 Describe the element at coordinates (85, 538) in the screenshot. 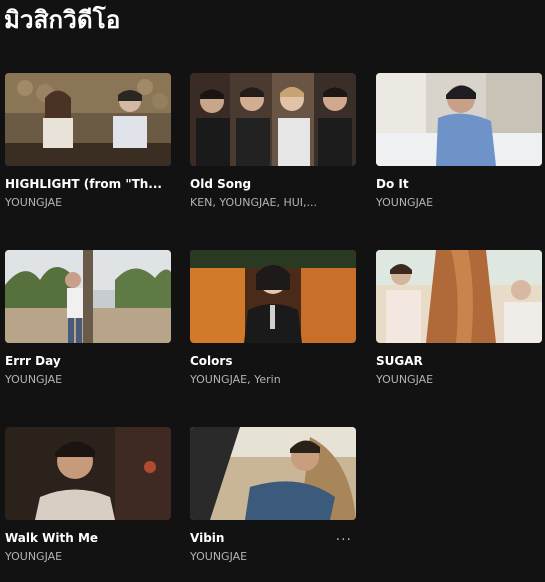

I see `video-title: Walk With Me` at that location.